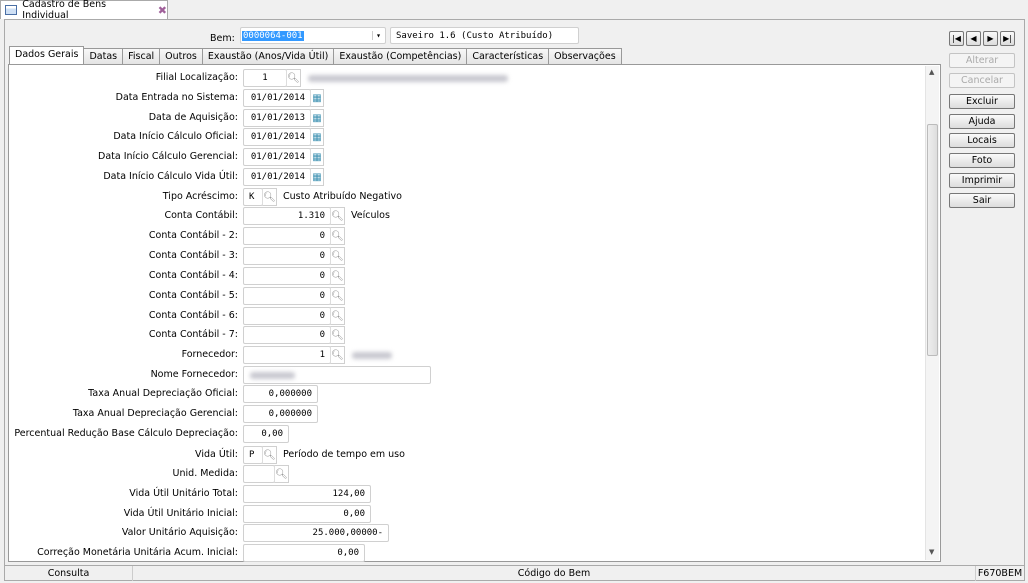 The height and width of the screenshot is (583, 1028). I want to click on field-label: Conta Contábil - 6:, so click(193, 315).